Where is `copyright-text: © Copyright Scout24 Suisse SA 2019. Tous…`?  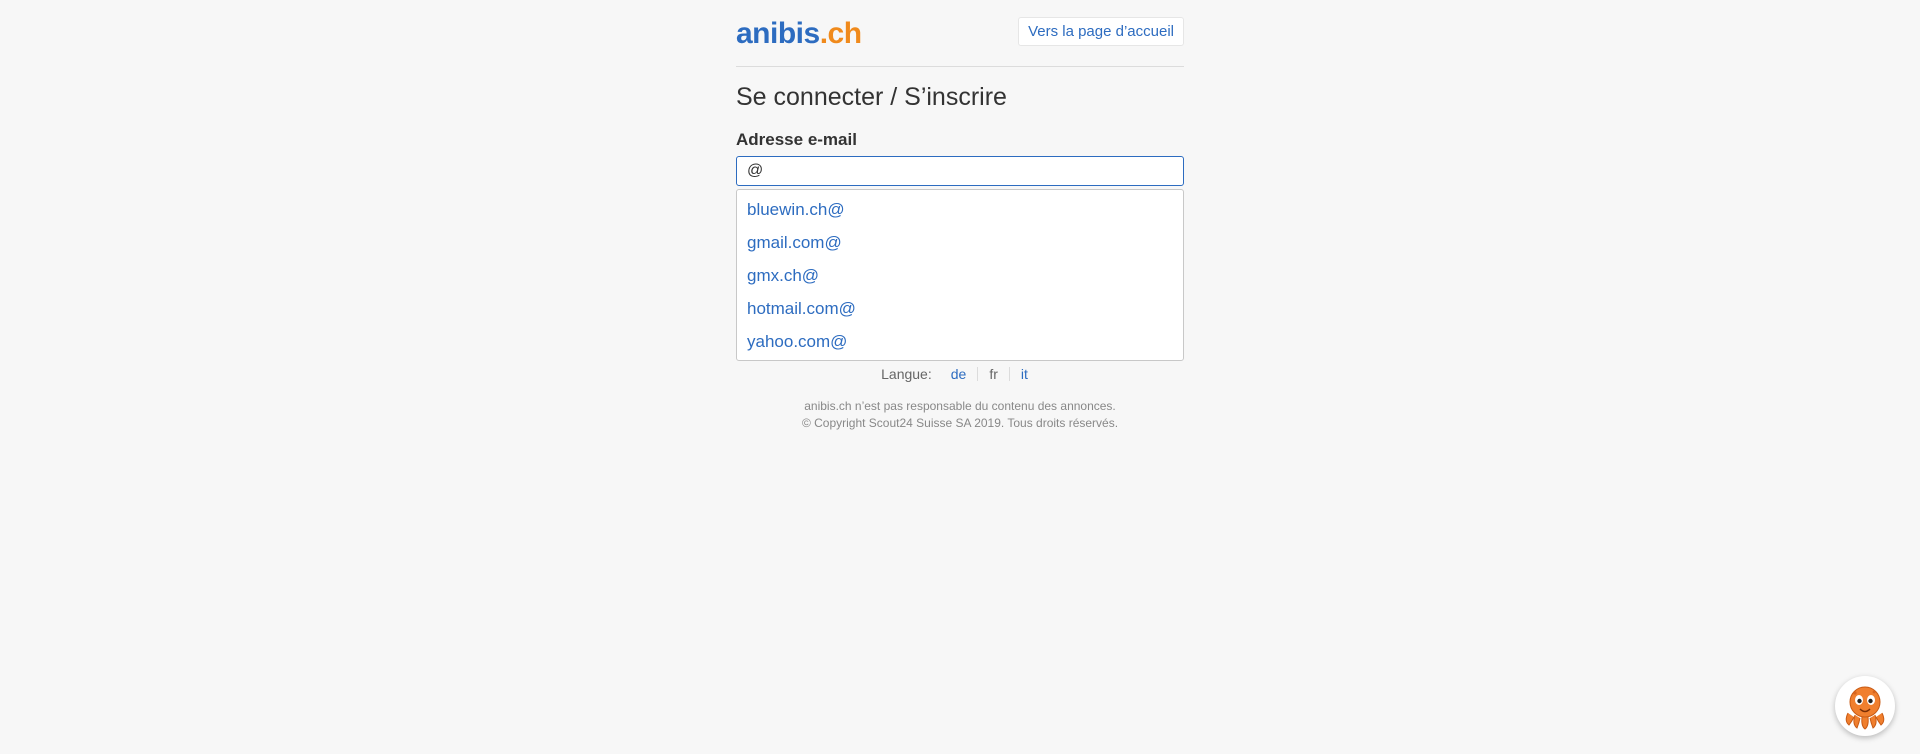
copyright-text: © Copyright Scout24 Suisse SA 2019. Tous… is located at coordinates (960, 423).